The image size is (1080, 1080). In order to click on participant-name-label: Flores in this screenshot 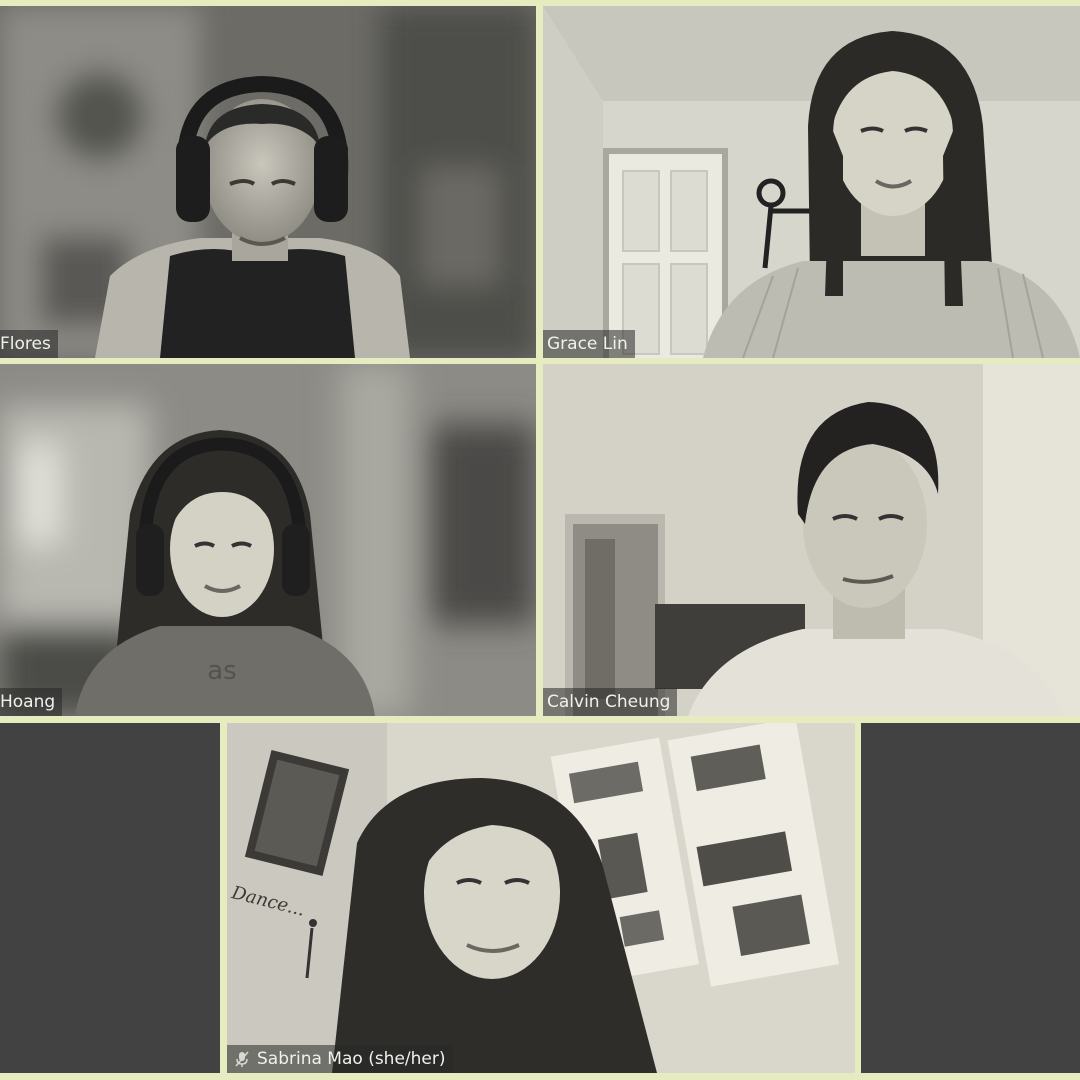, I will do `click(29, 344)`.